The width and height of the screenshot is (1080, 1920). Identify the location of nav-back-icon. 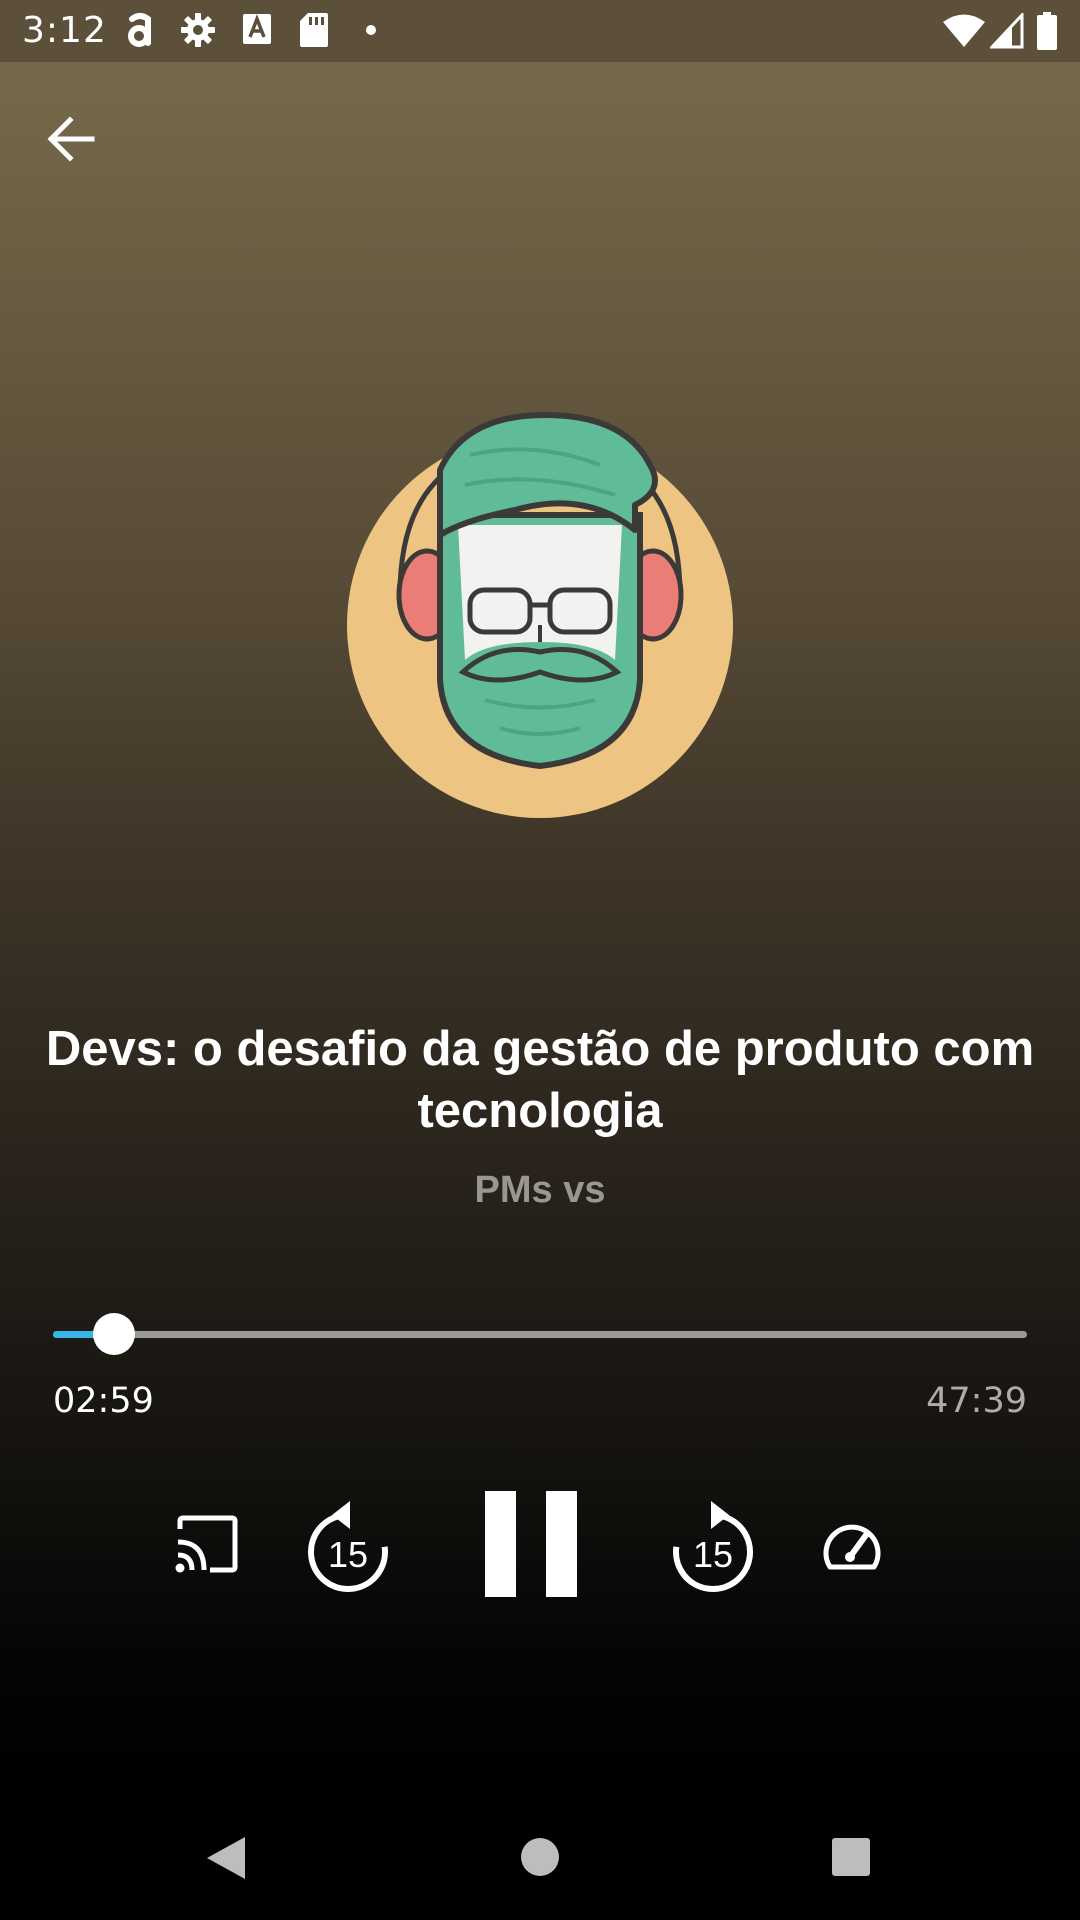
(226, 1858).